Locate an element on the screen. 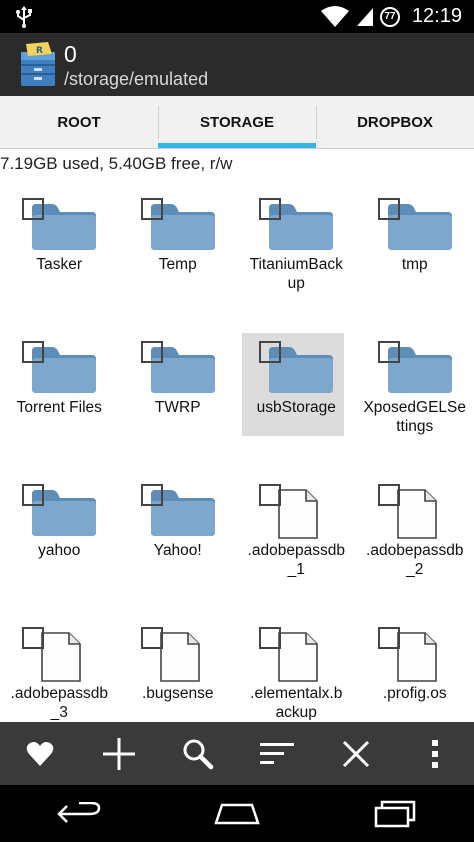 The height and width of the screenshot is (842, 474). recents-icon is located at coordinates (395, 813).